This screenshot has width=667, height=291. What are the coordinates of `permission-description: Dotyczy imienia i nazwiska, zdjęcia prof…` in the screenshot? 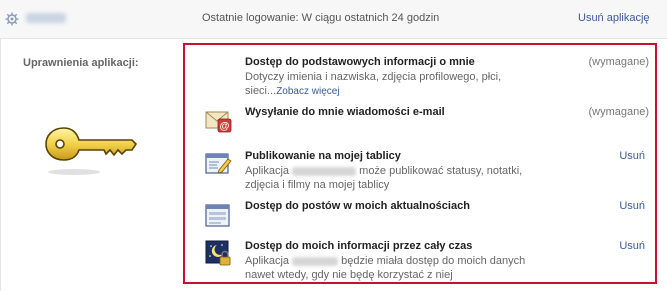 It's located at (395, 84).